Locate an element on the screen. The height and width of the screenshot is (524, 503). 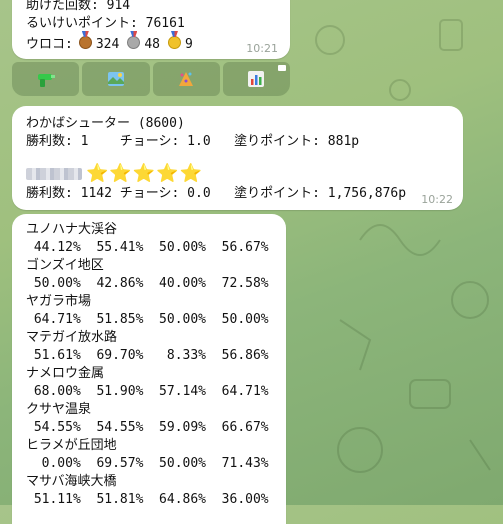
keyboard-button-weapon is located at coordinates (46, 79).